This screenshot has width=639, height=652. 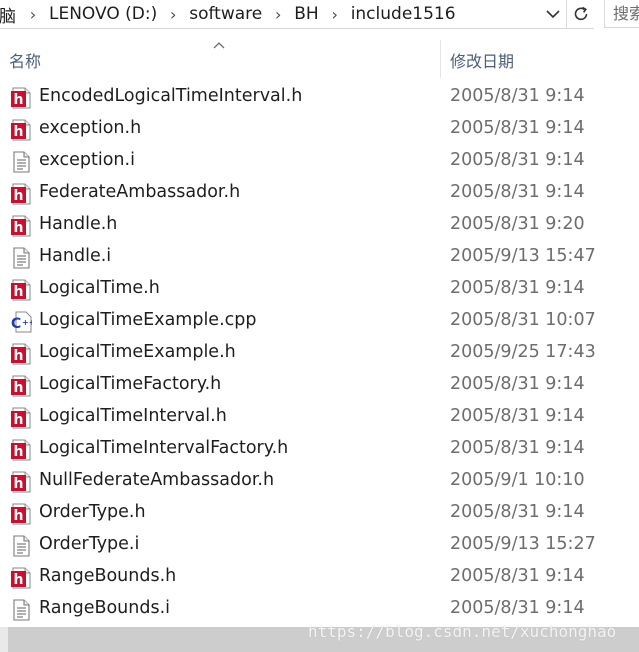 What do you see at coordinates (523, 320) in the screenshot?
I see `file-date-modified: 2005/8/31 10:07` at bounding box center [523, 320].